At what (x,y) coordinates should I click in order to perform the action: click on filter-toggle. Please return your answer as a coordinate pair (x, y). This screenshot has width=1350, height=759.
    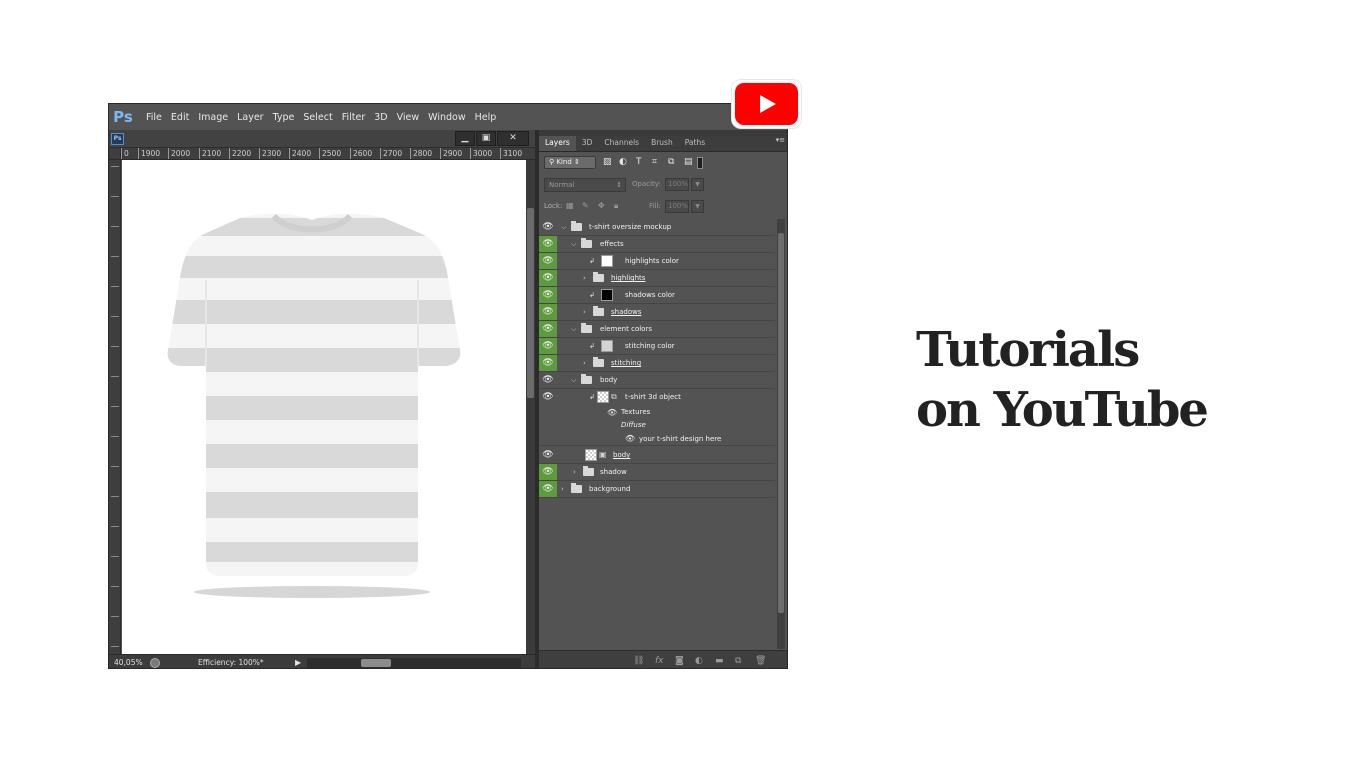
    Looking at the image, I should click on (700, 163).